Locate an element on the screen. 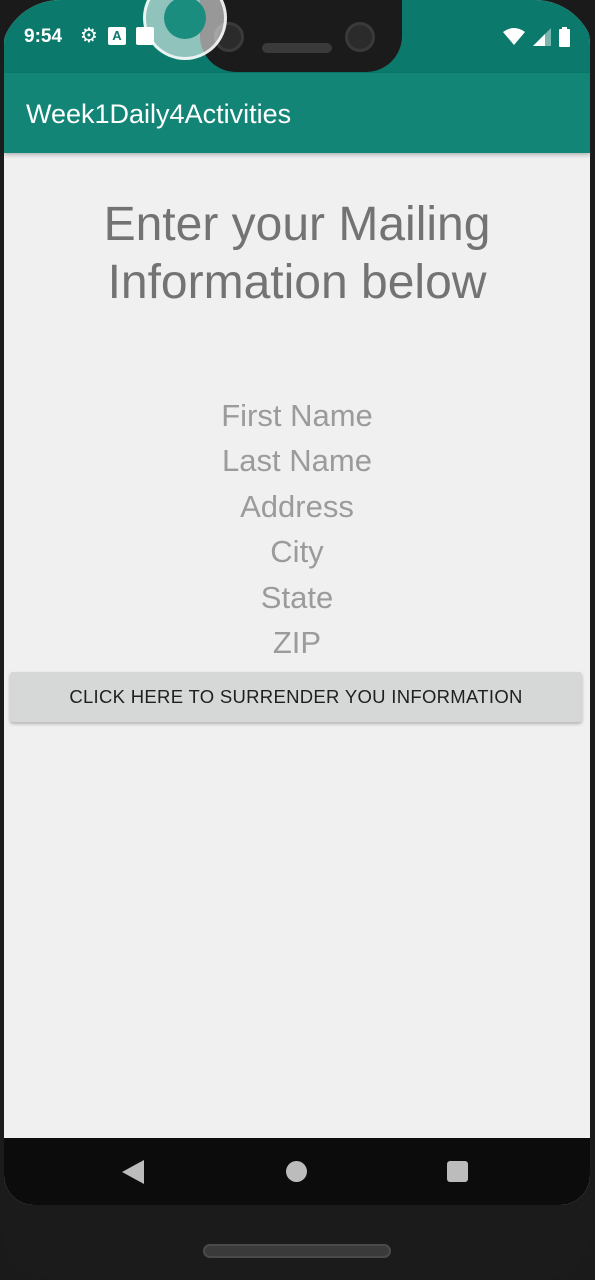  status-icons-right is located at coordinates (536, 37).